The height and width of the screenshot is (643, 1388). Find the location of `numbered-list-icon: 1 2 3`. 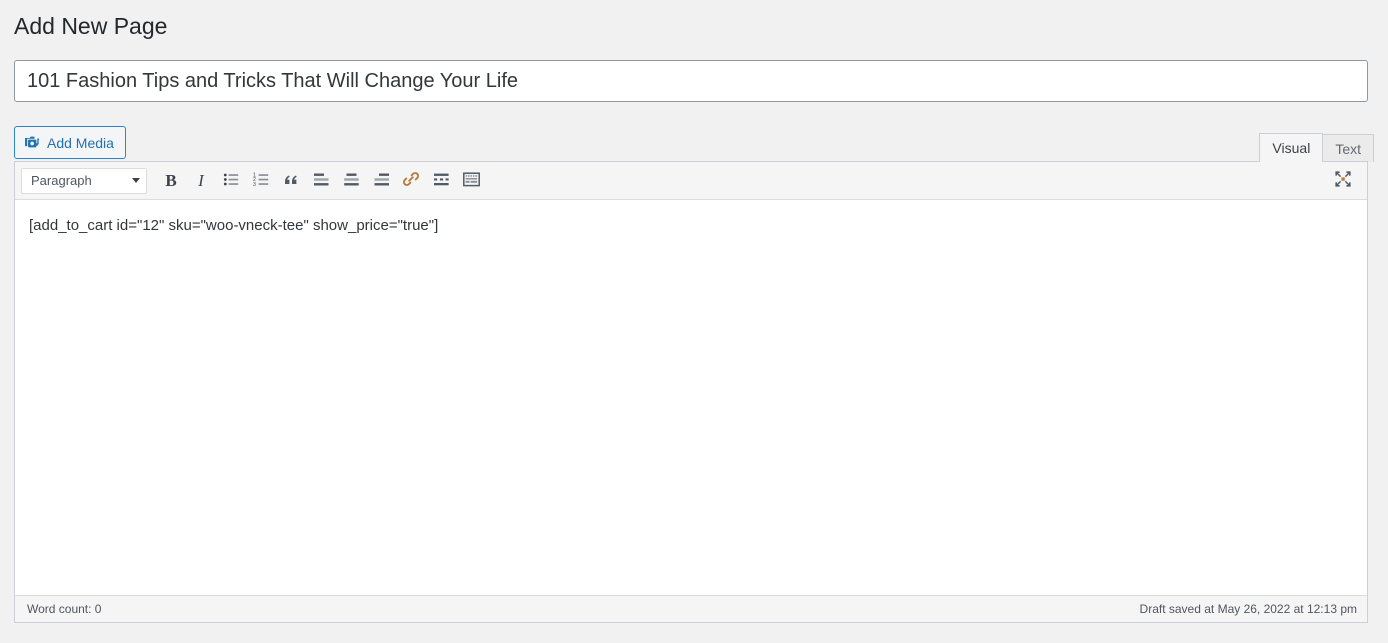

numbered-list-icon: 1 2 3 is located at coordinates (261, 181).